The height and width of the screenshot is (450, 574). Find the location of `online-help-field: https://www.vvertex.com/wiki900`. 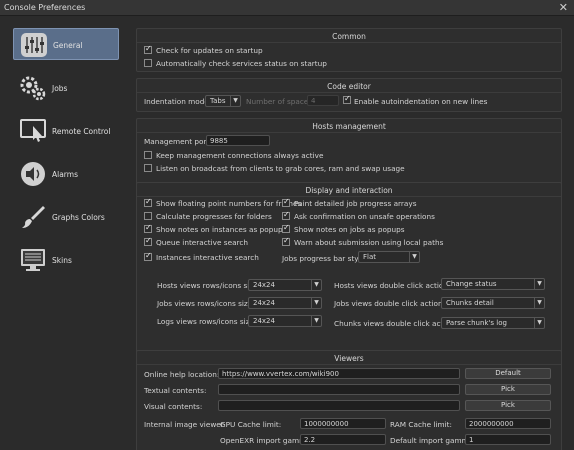

online-help-field: https://www.vvertex.com/wiki900 is located at coordinates (339, 373).